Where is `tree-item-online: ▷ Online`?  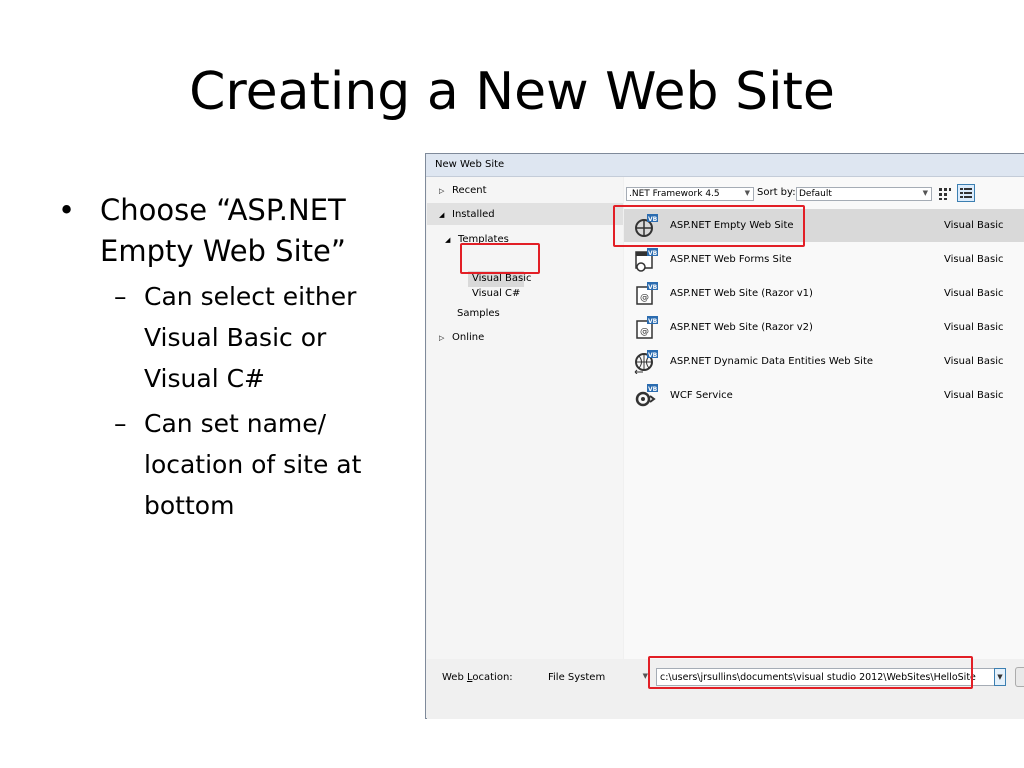 tree-item-online: ▷ Online is located at coordinates (461, 337).